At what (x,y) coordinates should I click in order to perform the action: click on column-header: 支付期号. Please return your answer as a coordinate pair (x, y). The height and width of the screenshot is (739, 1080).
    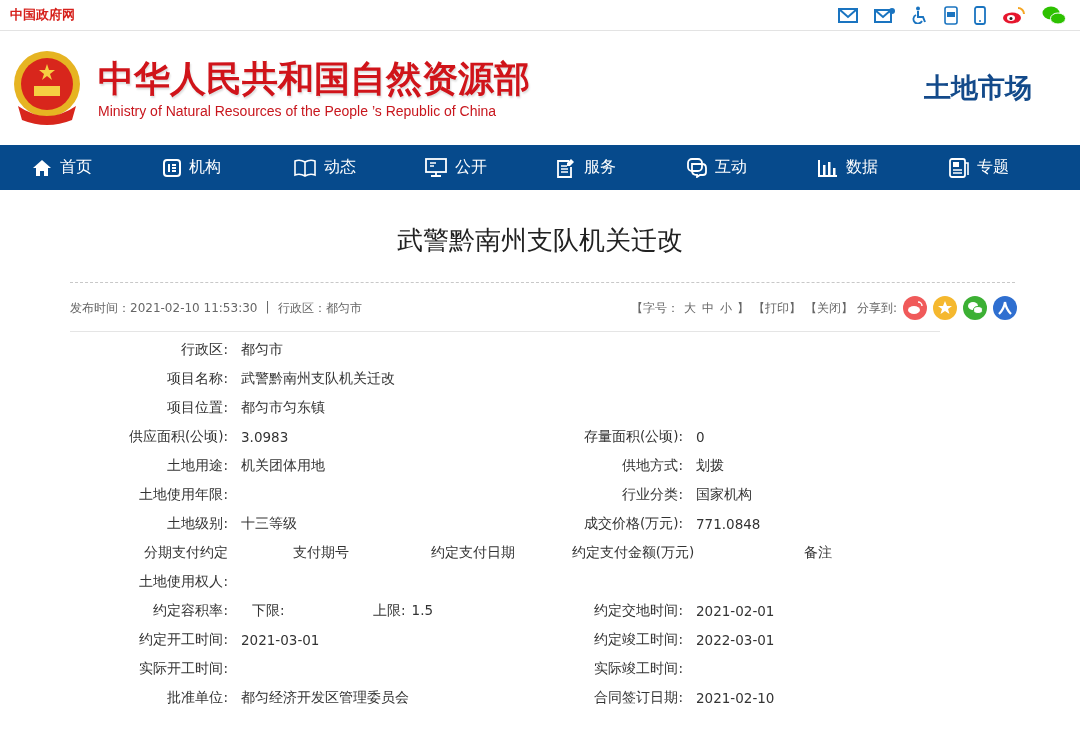
    Looking at the image, I should click on (320, 552).